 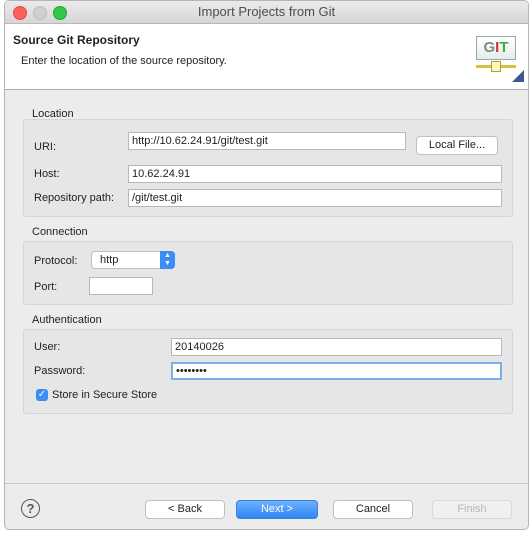 What do you see at coordinates (56, 261) in the screenshot?
I see `protocol-label: Protocol:` at bounding box center [56, 261].